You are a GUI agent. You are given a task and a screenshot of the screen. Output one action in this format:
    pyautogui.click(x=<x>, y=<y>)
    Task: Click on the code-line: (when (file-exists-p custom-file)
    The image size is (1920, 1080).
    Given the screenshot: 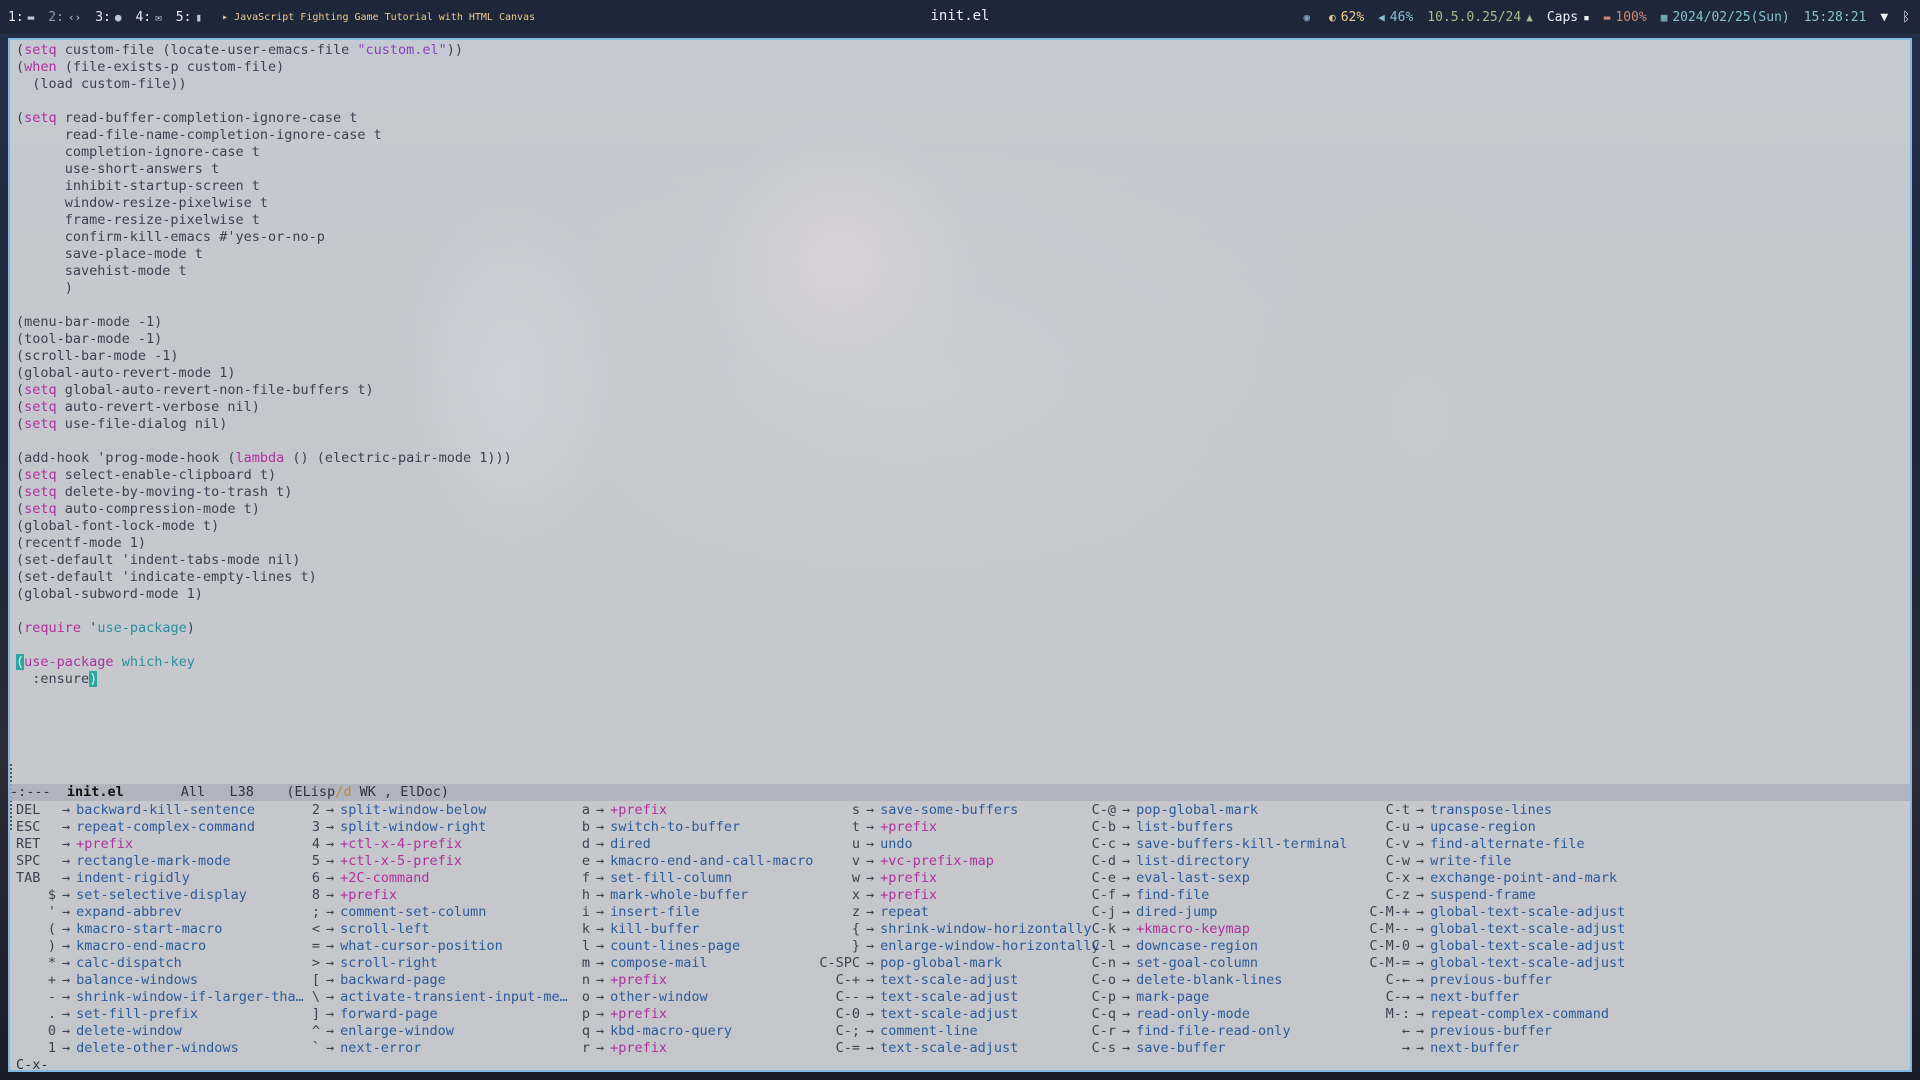 What is the action you would take?
    pyautogui.click(x=956, y=67)
    